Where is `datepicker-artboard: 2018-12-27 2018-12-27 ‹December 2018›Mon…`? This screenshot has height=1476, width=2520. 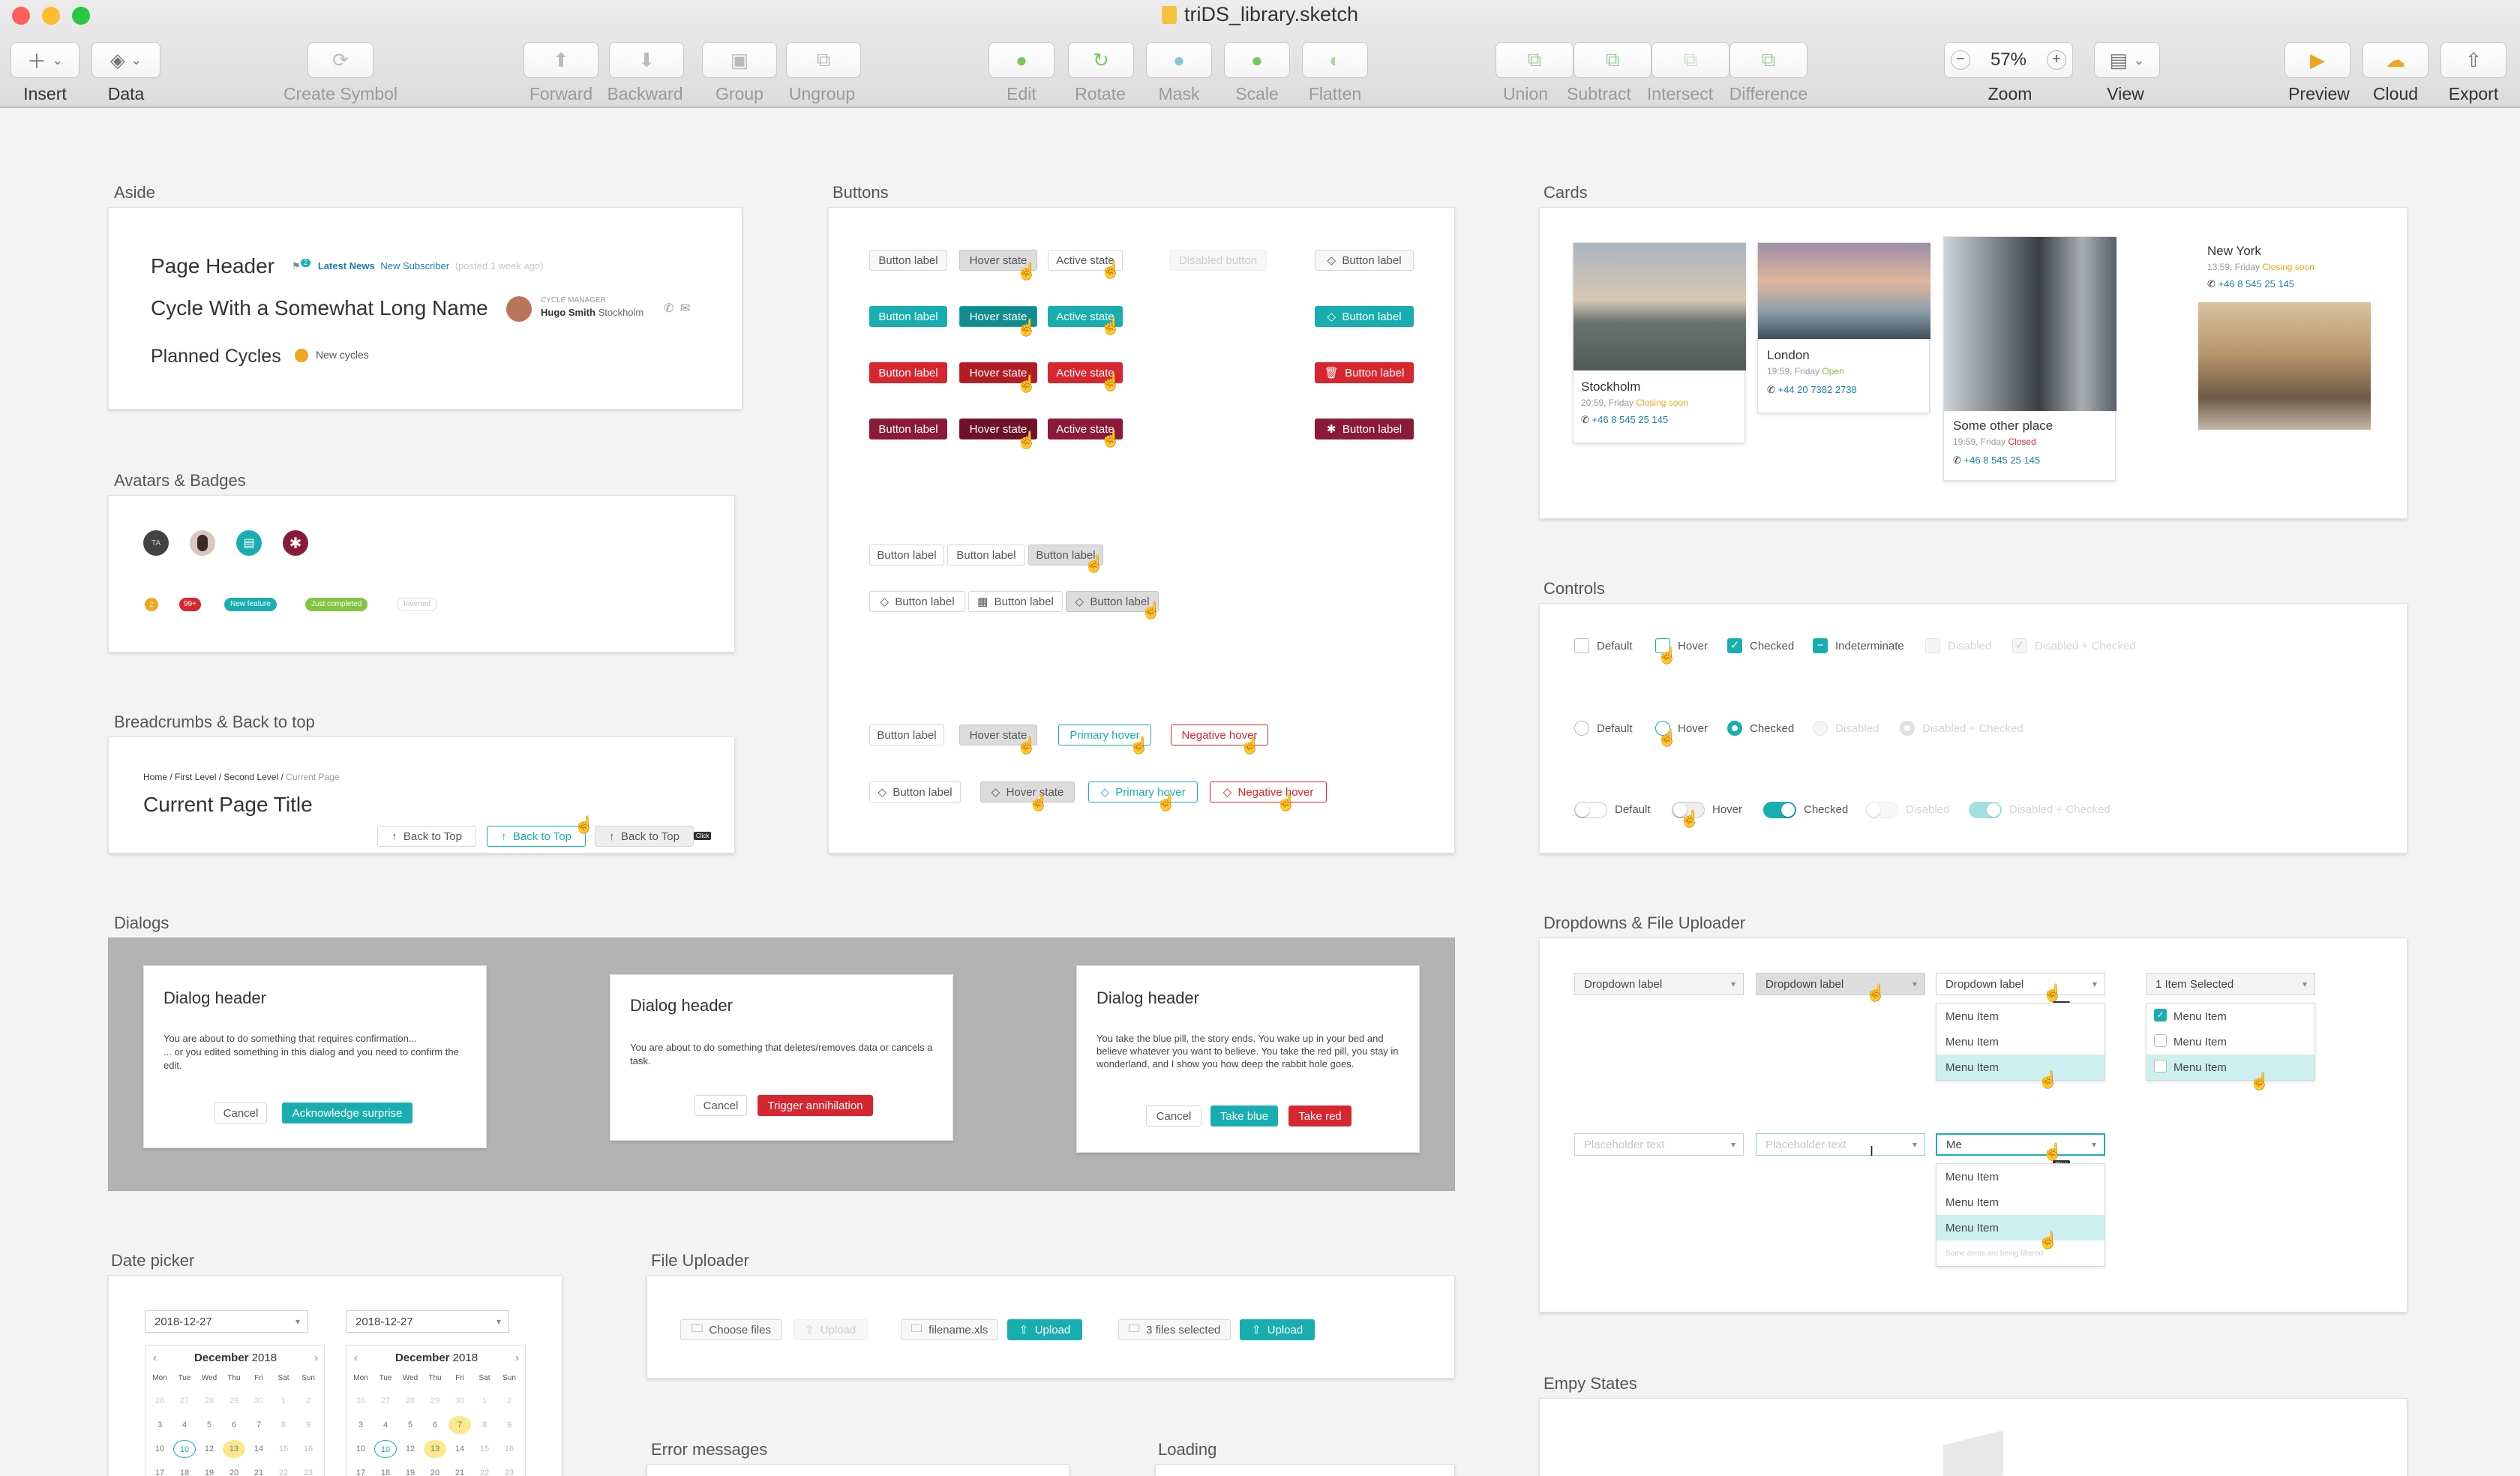
datepicker-artboard: 2018-12-27 2018-12-27 ‹December 2018›Mon… is located at coordinates (335, 1375).